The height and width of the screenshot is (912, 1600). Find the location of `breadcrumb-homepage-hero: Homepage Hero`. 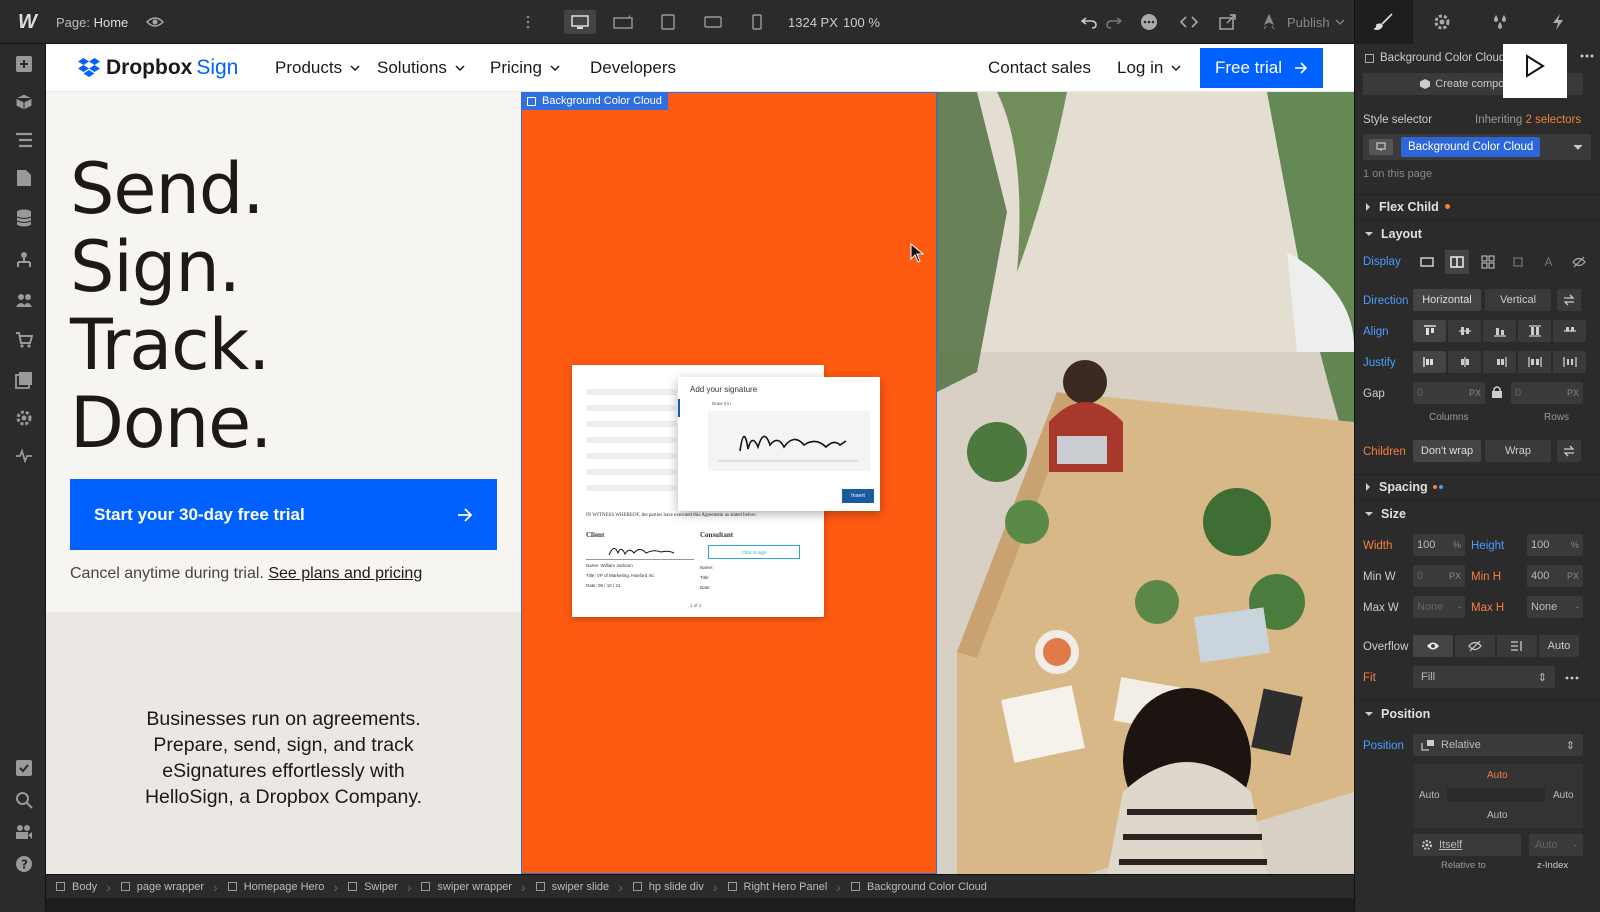

breadcrumb-homepage-hero: Homepage Hero is located at coordinates (276, 887).